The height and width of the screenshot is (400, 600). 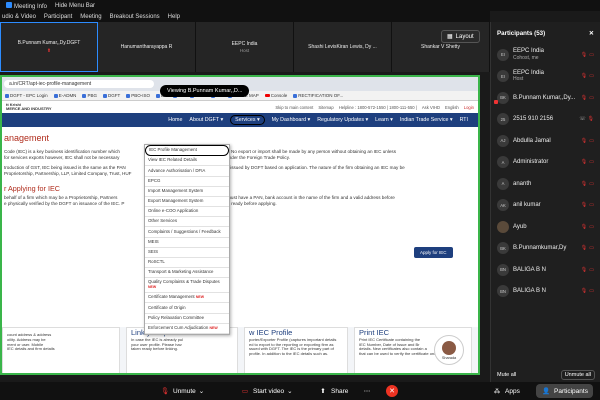 I want to click on dropdown-item: Policy Relaxation Committee, so click(x=187, y=319).